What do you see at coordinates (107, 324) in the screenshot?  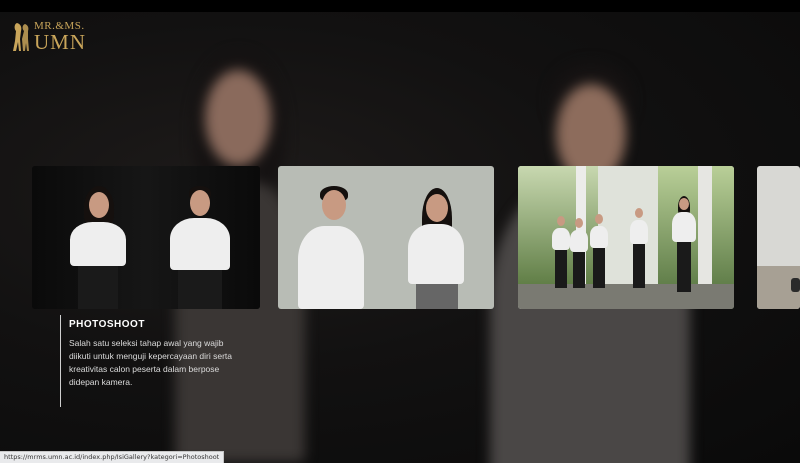 I see `caption-title: PHOTOSHOOT` at bounding box center [107, 324].